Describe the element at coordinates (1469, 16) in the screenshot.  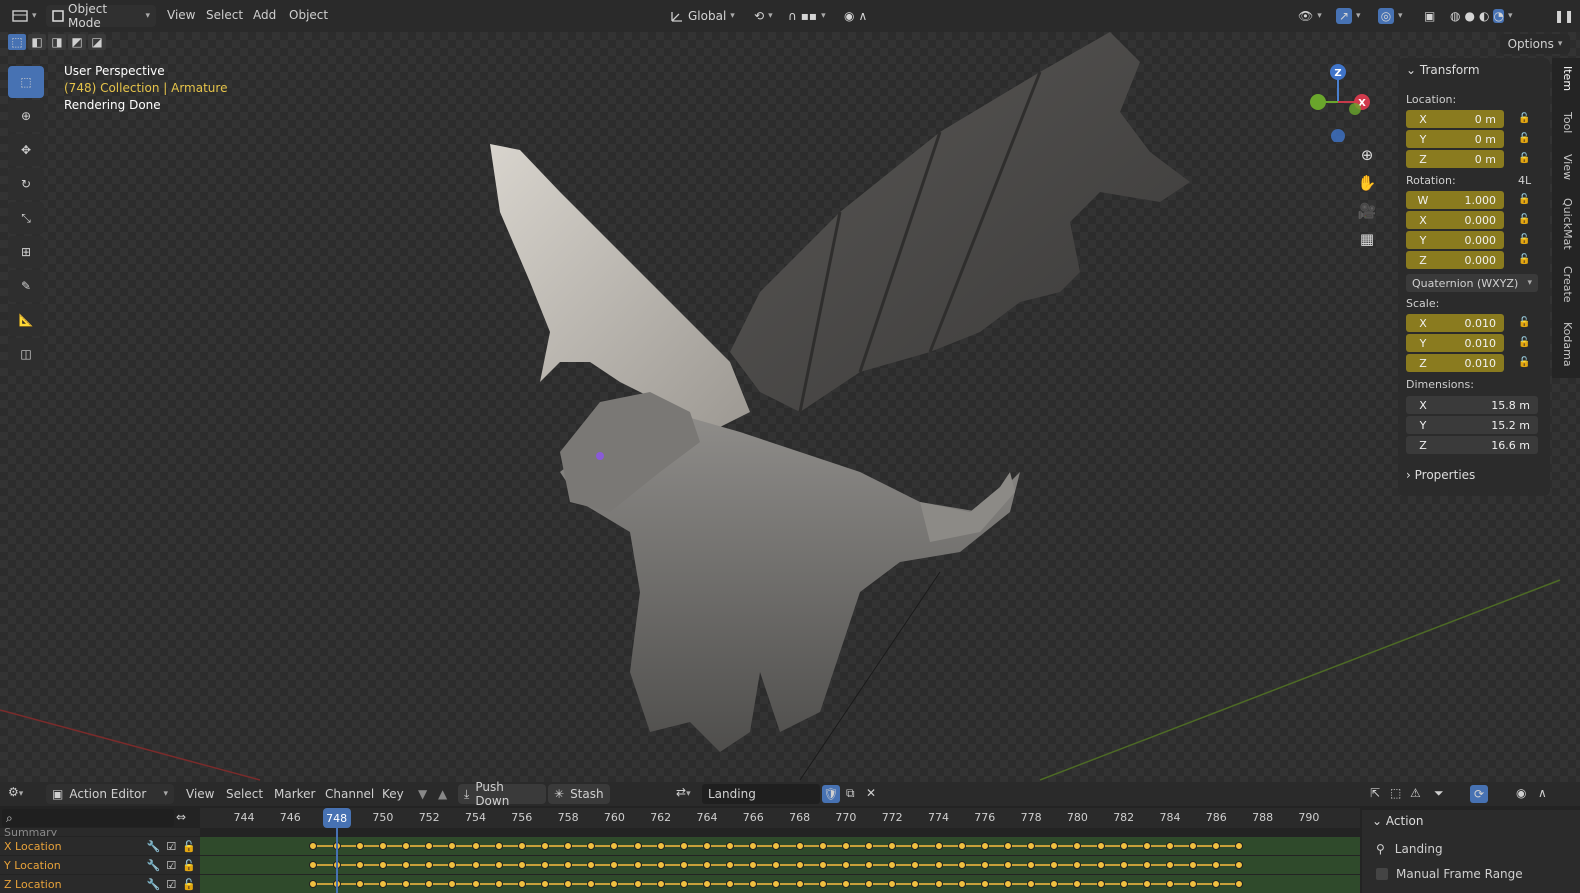
I see `solid-shading-icon: ●` at that location.